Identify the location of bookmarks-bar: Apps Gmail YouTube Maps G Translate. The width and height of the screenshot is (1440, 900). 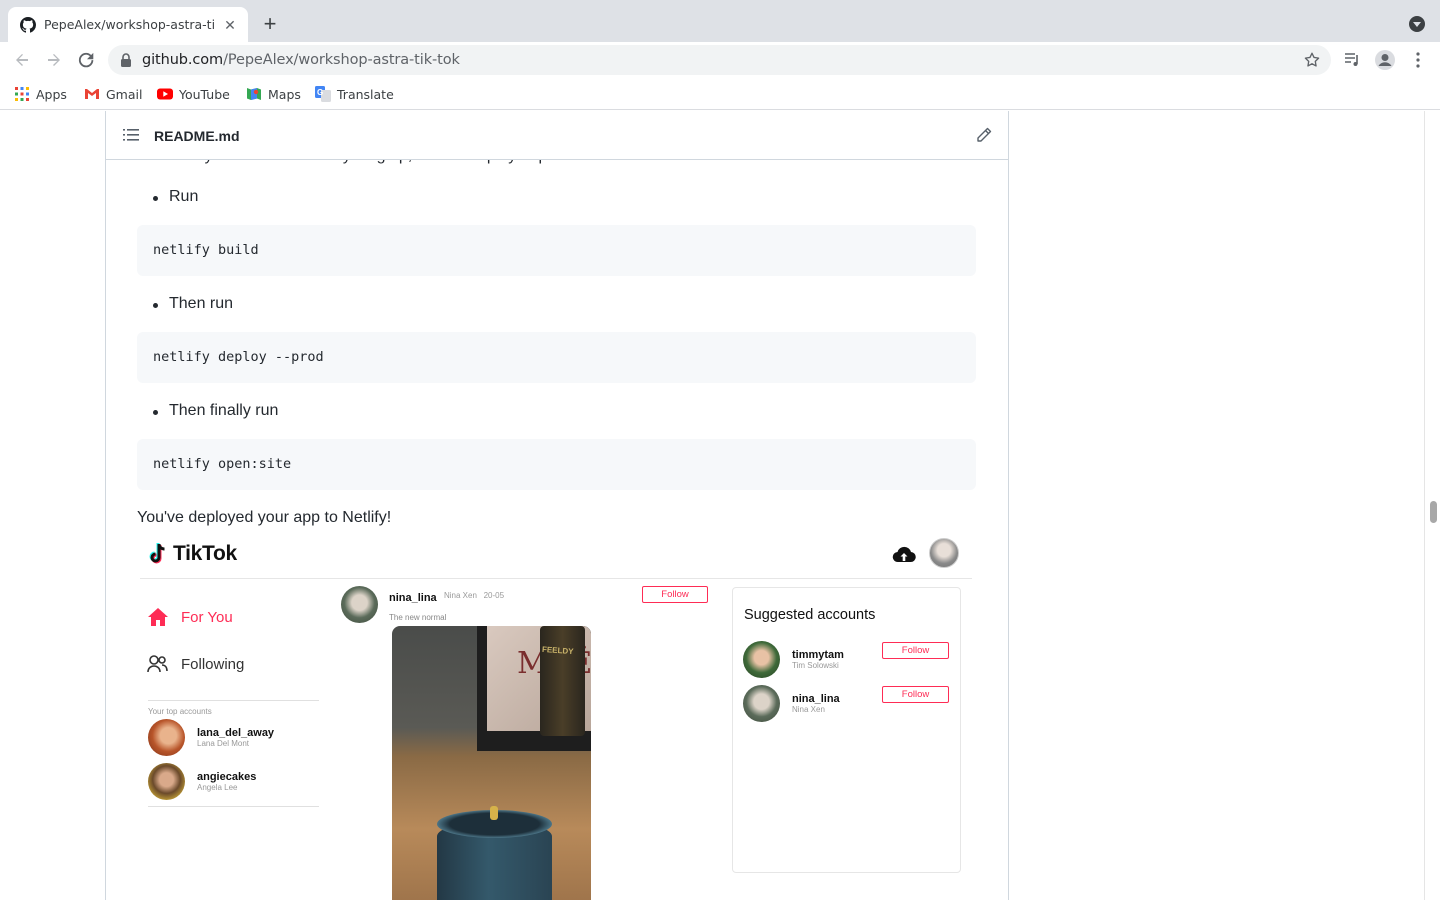
(720, 94).